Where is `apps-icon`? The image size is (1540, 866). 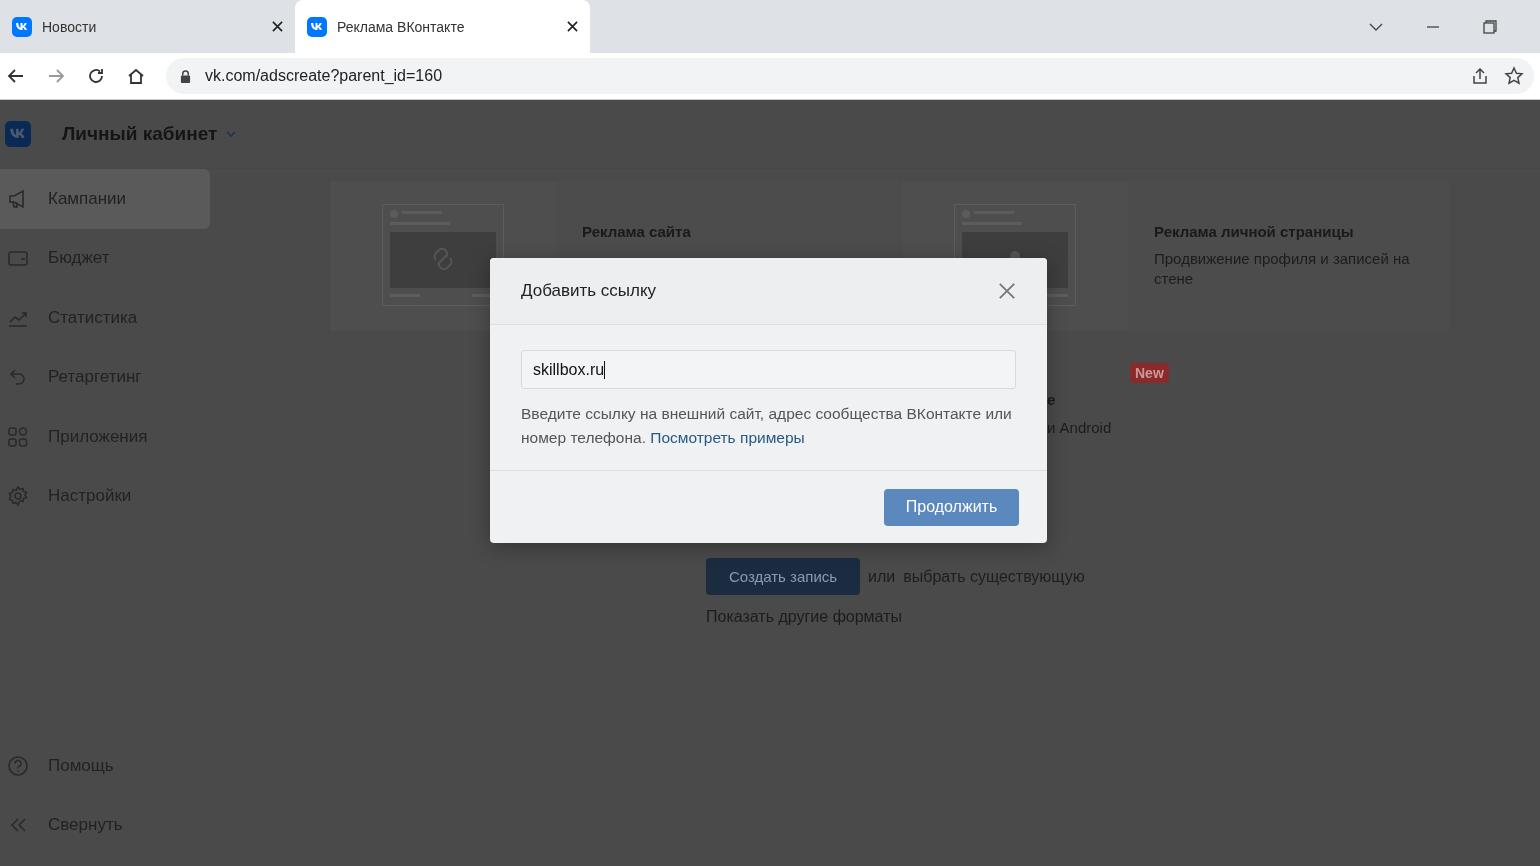
apps-icon is located at coordinates (18, 436).